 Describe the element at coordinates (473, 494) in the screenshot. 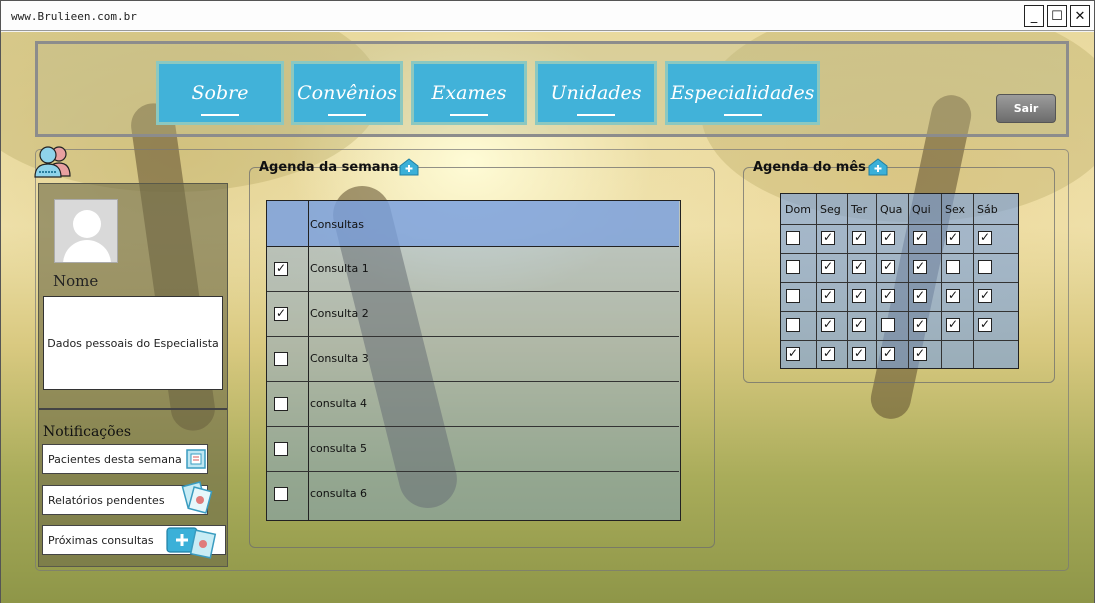

I see `table-row: consulta 6` at that location.